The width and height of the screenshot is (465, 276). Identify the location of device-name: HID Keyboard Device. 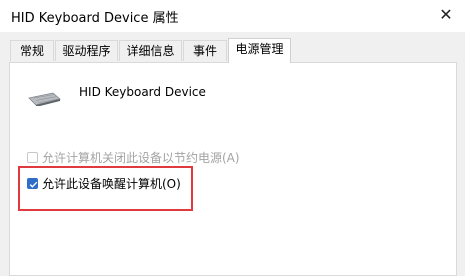
(142, 92).